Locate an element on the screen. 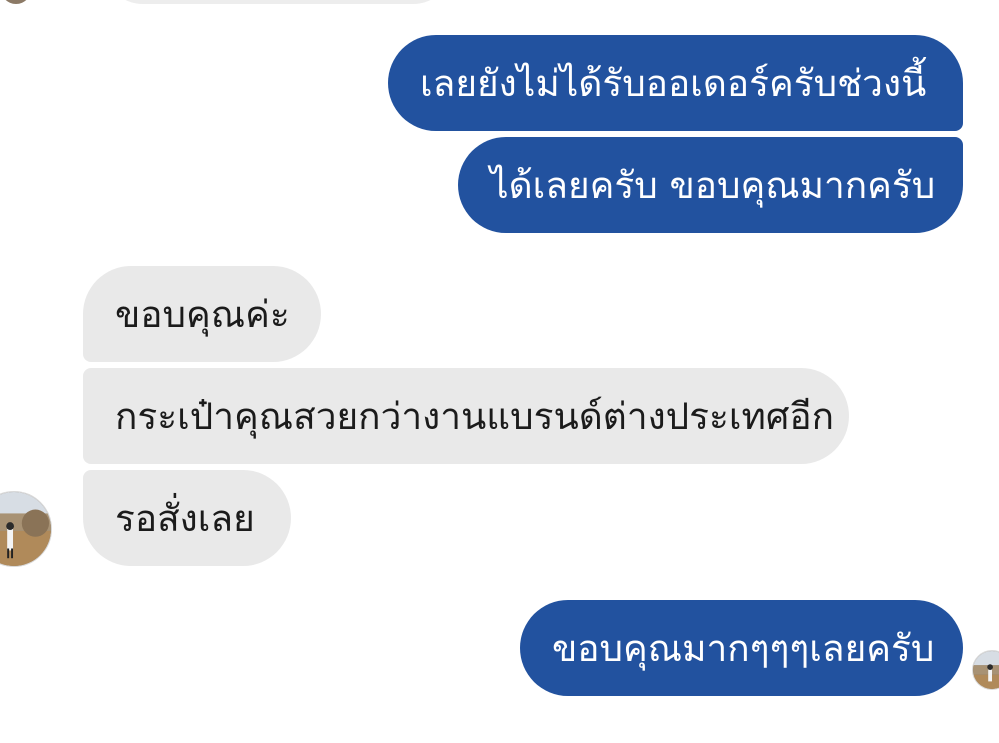  my-avatar-photo-icon is located at coordinates (986, 670).